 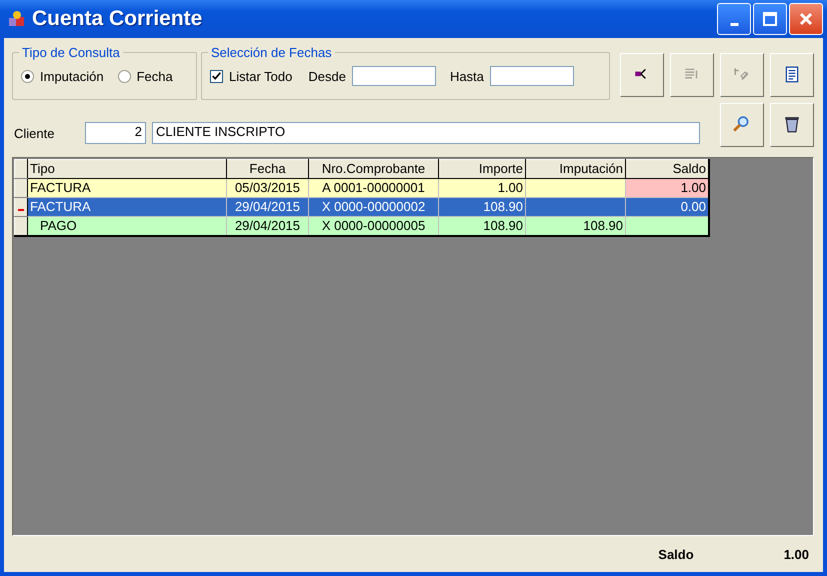 I want to click on search-button, so click(x=742, y=125).